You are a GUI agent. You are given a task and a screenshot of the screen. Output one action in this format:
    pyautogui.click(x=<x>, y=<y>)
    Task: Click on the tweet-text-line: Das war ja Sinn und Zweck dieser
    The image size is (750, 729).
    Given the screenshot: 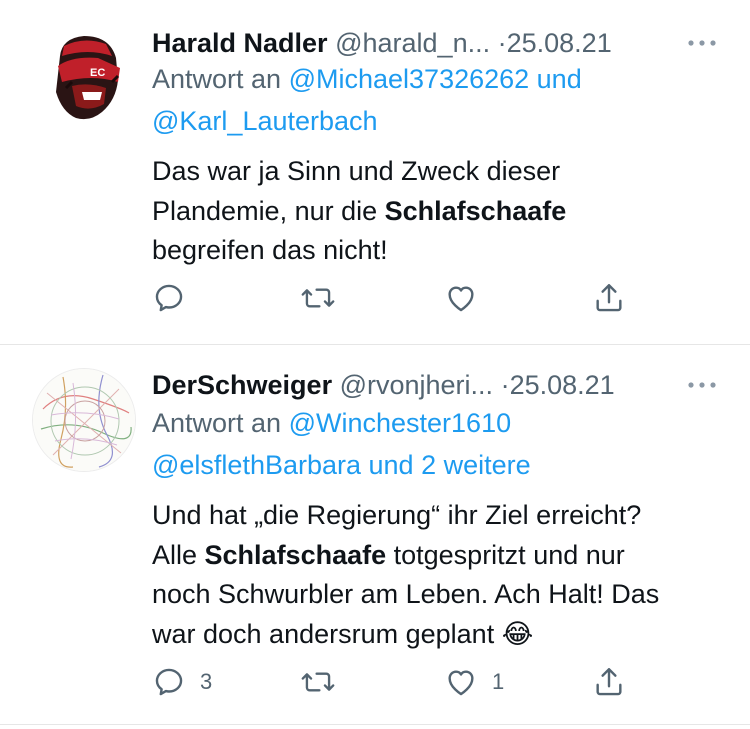 What is the action you would take?
    pyautogui.click(x=356, y=171)
    